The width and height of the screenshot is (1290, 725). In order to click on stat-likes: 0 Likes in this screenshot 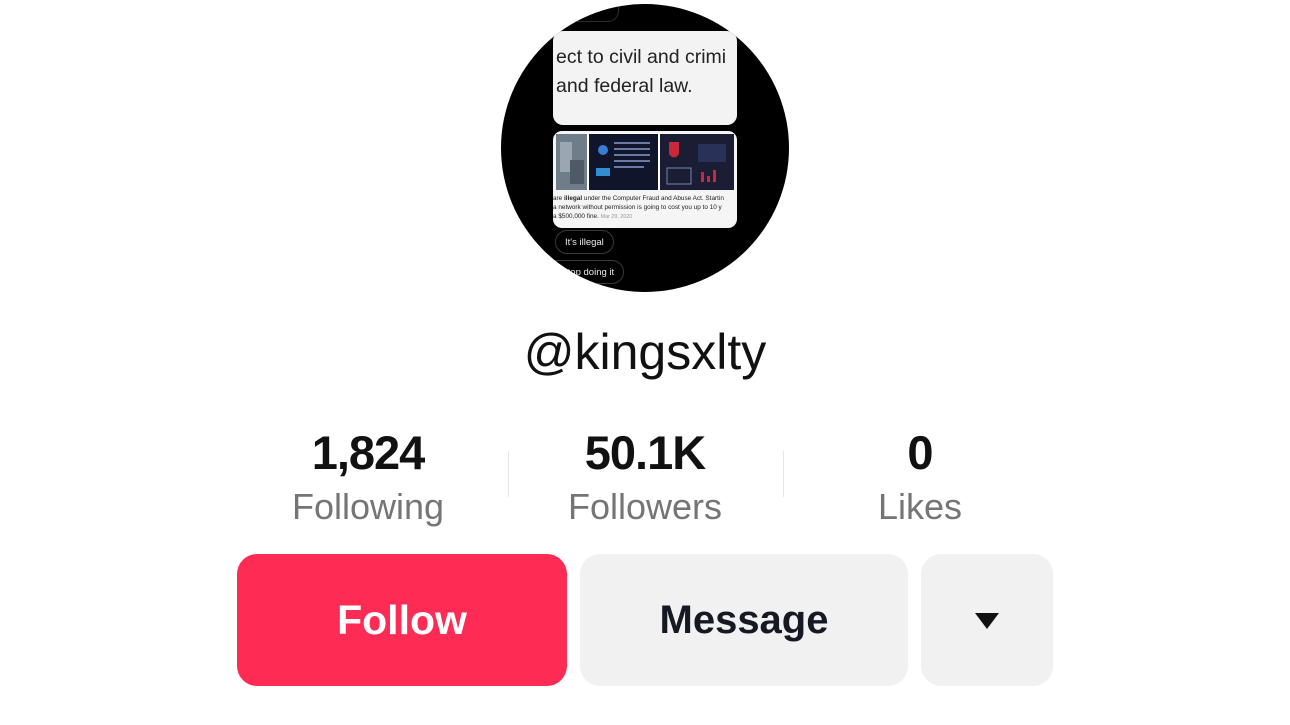, I will do `click(920, 478)`.